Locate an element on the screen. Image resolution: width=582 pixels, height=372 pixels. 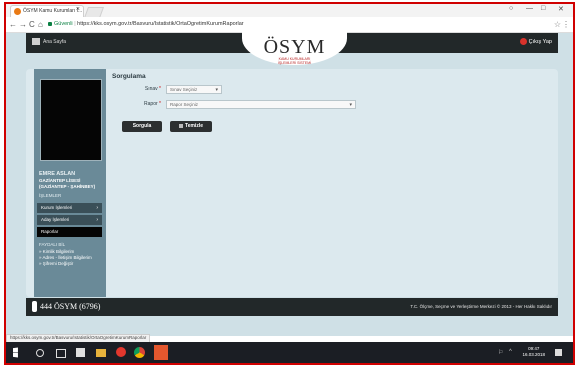
sinav-select-value: Sınav Seçiniz is located at coordinates (184, 89).